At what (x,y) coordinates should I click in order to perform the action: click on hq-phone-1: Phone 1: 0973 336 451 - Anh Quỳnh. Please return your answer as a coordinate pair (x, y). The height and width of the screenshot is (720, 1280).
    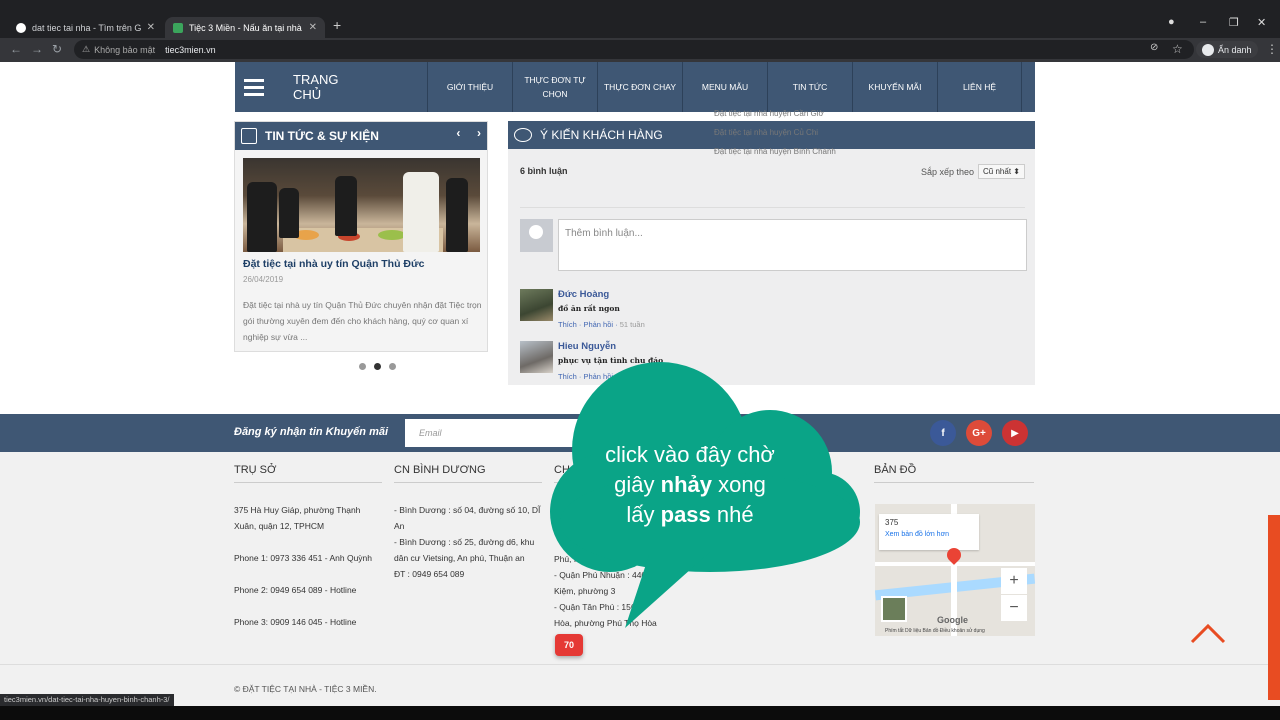
    Looking at the image, I should click on (303, 558).